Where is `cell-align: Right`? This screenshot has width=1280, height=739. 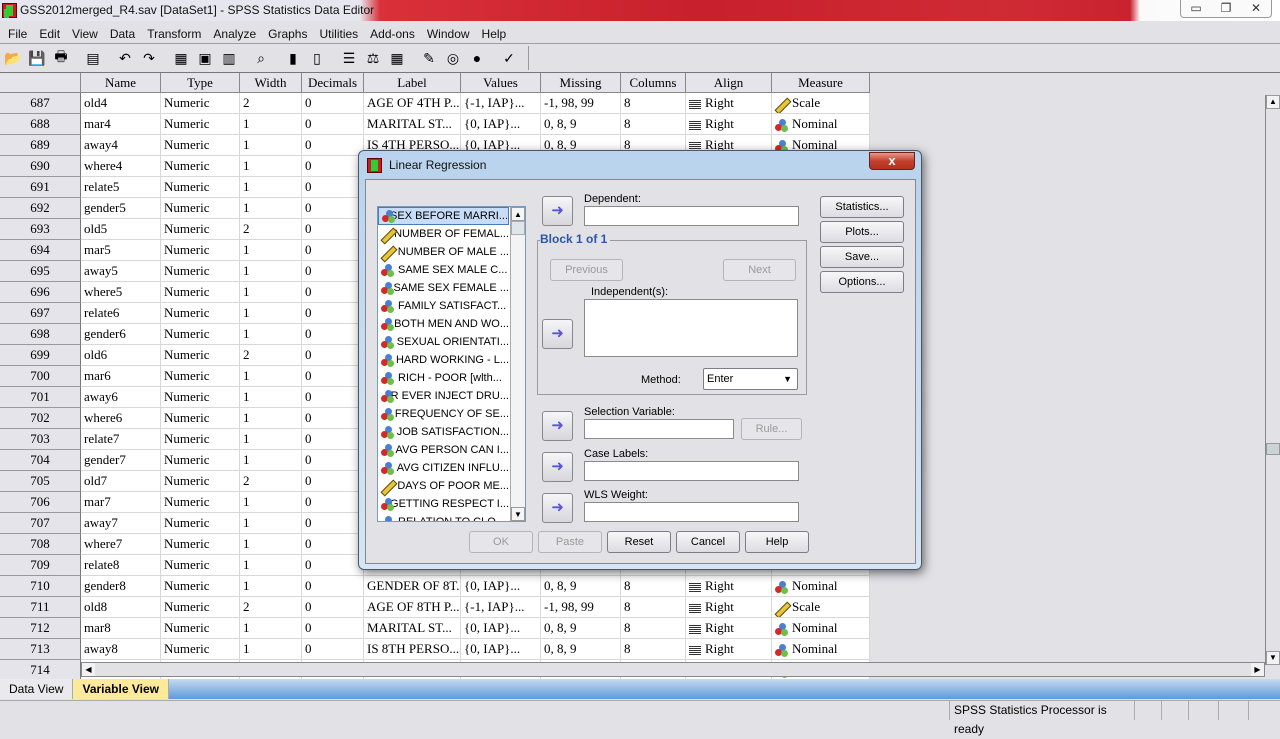
cell-align: Right is located at coordinates (729, 586).